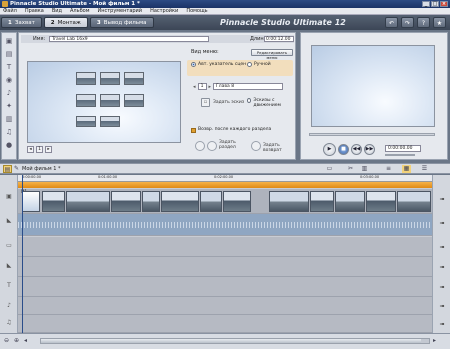 Image resolution: width=450 pixels, height=349 pixels. What do you see at coordinates (442, 247) in the screenshot?
I see `overlay-toggle-icon: ◂▪` at bounding box center [442, 247].